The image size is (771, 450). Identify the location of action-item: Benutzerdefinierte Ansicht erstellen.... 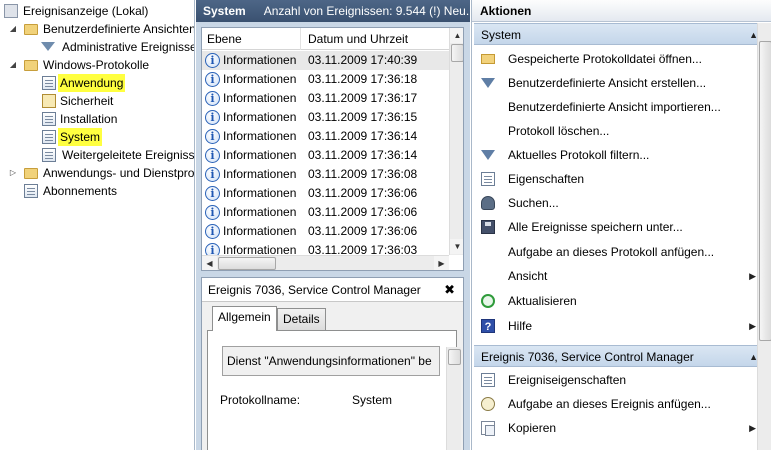
(622, 83).